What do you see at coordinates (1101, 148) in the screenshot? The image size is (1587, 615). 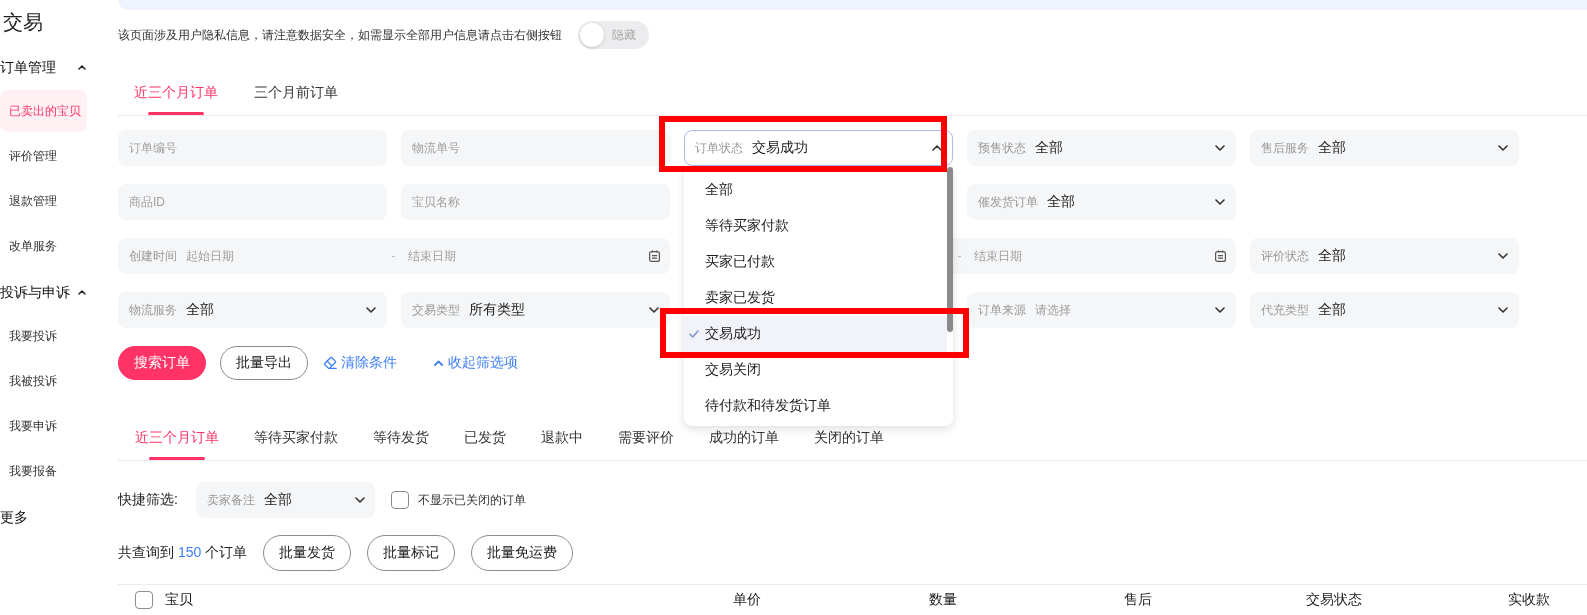 I see `select-field: 预售状态 全部` at bounding box center [1101, 148].